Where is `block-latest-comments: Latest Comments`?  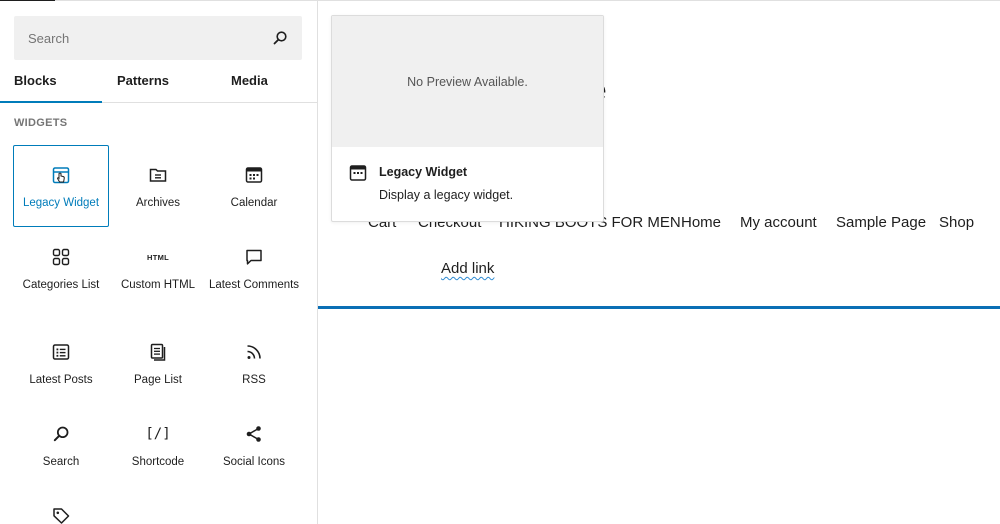
block-latest-comments: Latest Comments is located at coordinates (254, 274).